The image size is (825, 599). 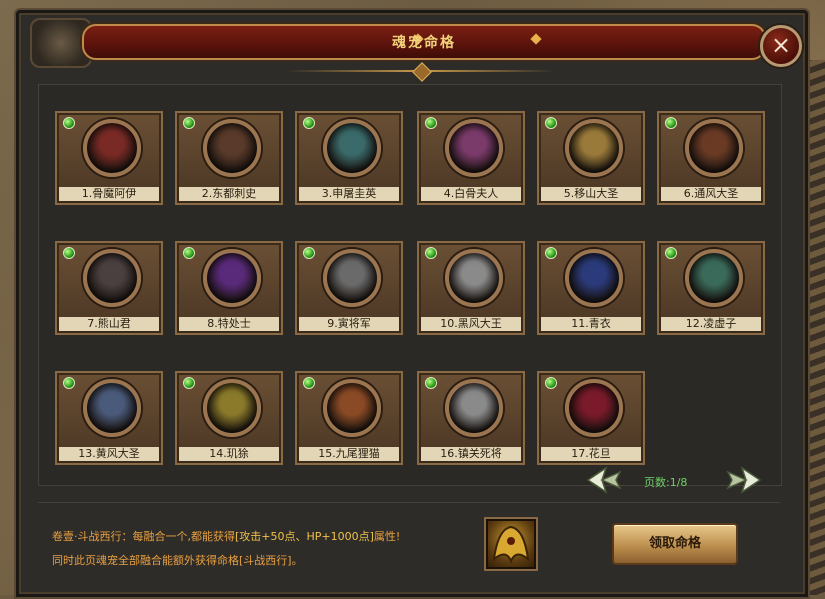 I want to click on pet-name: 13.黄风大圣, so click(x=109, y=454).